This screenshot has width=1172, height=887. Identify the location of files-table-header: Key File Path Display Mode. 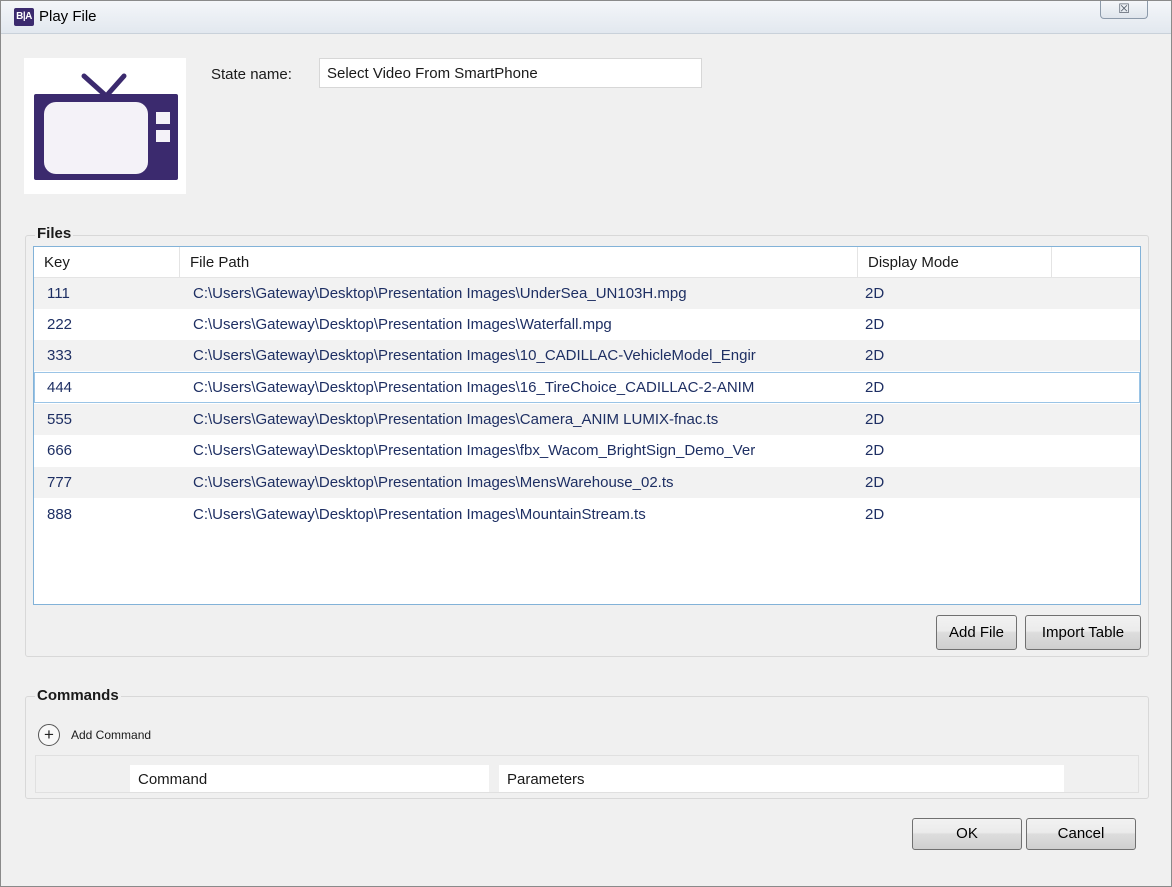
(587, 262).